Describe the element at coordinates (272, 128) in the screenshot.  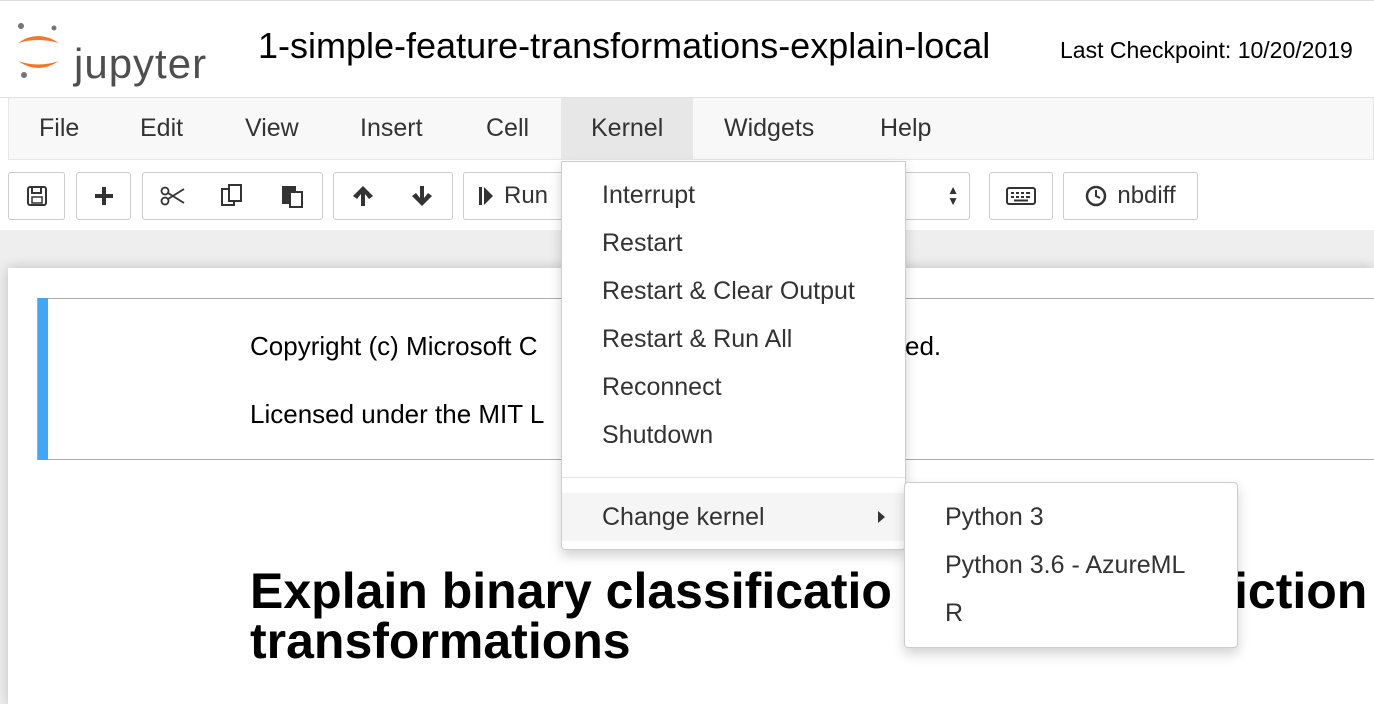
I see `menu-view: View` at that location.